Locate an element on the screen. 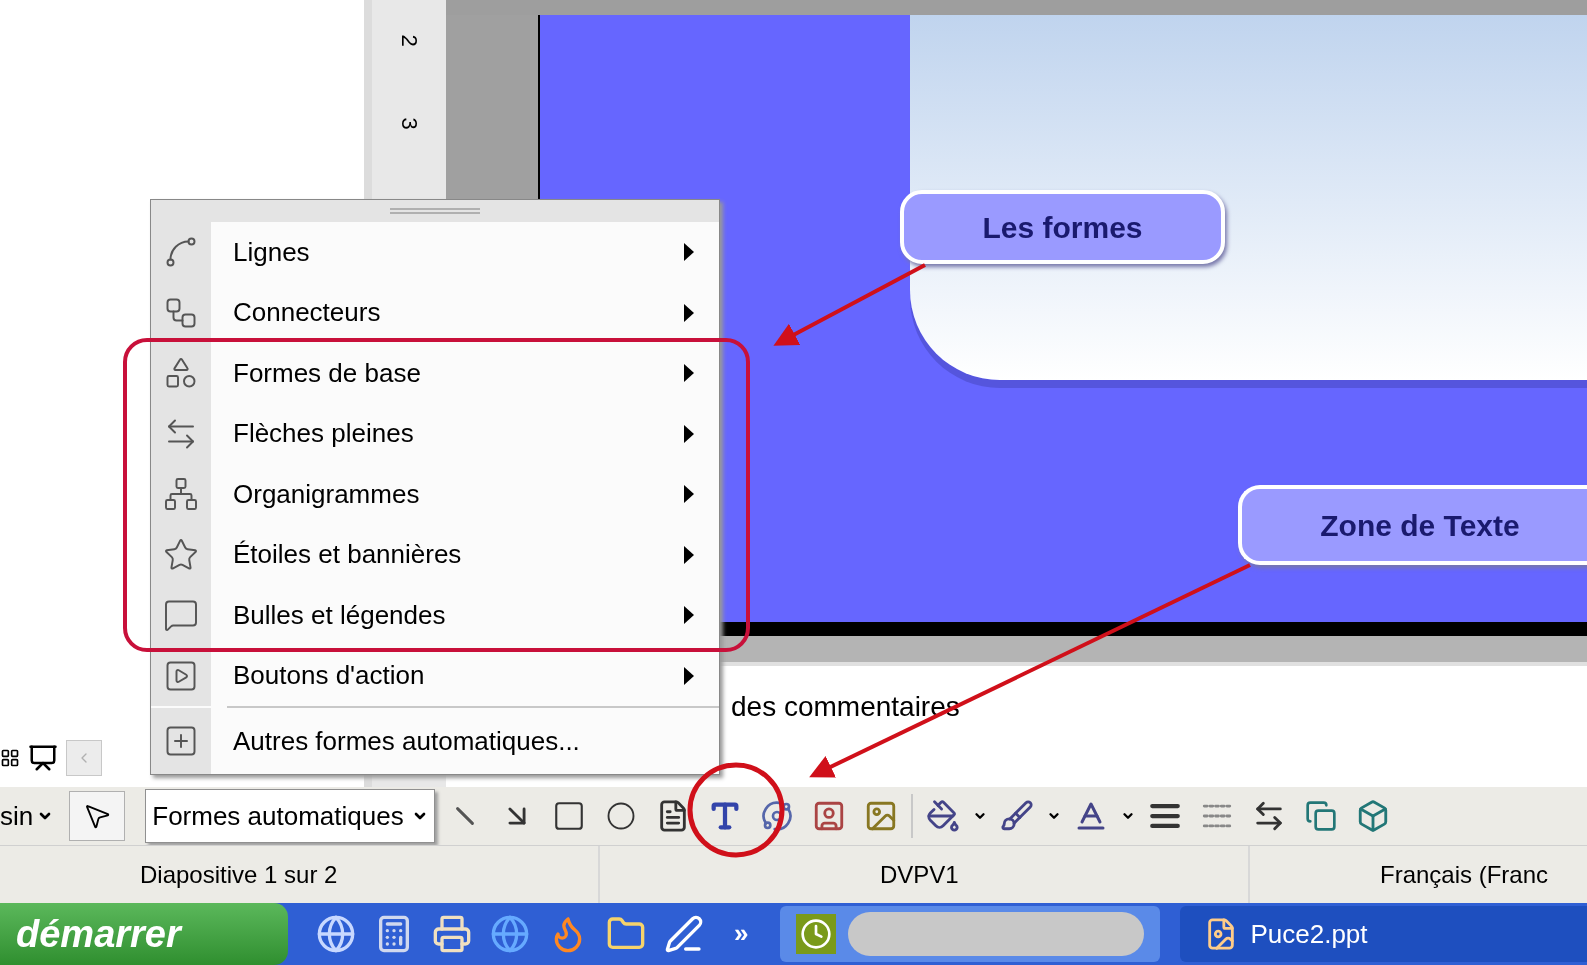 Image resolution: width=1587 pixels, height=965 pixels. notes-text: des commentaires is located at coordinates (845, 706).